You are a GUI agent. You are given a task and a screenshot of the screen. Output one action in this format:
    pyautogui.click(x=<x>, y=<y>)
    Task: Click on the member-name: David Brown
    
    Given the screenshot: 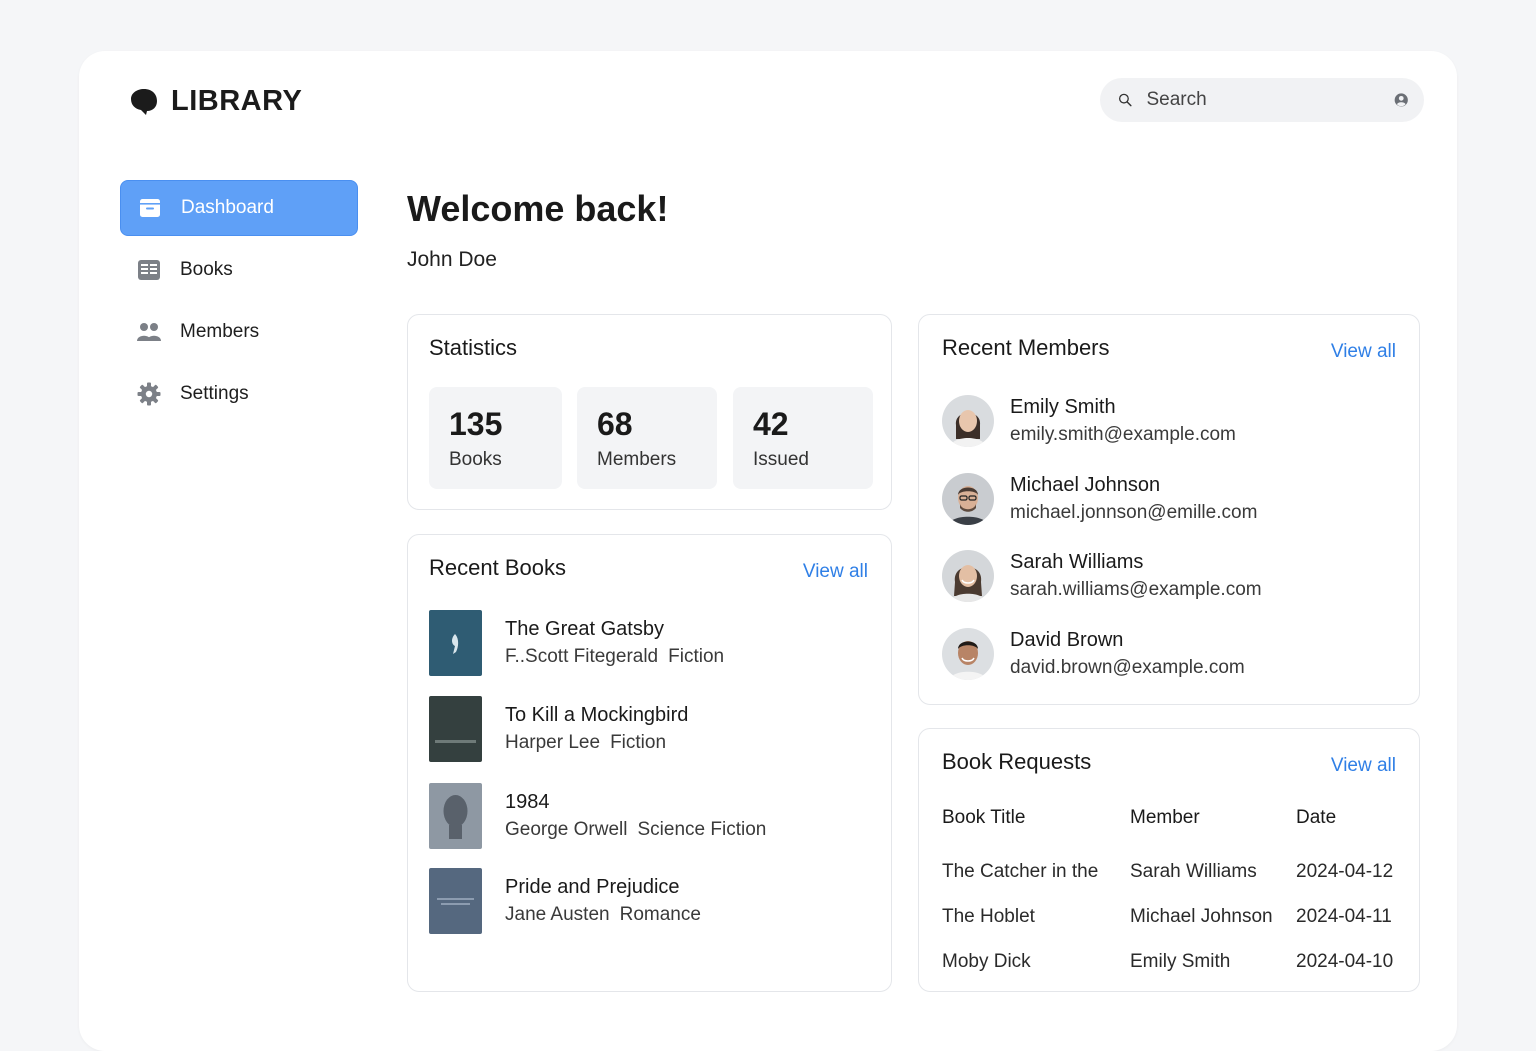 What is the action you would take?
    pyautogui.click(x=1067, y=640)
    